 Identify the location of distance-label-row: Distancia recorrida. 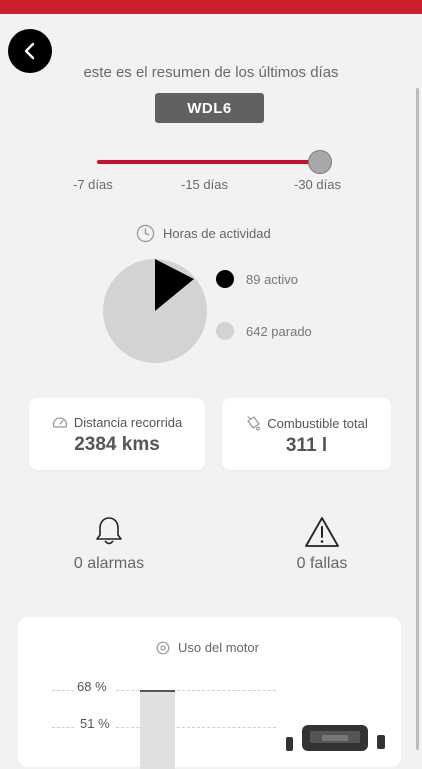
(117, 422).